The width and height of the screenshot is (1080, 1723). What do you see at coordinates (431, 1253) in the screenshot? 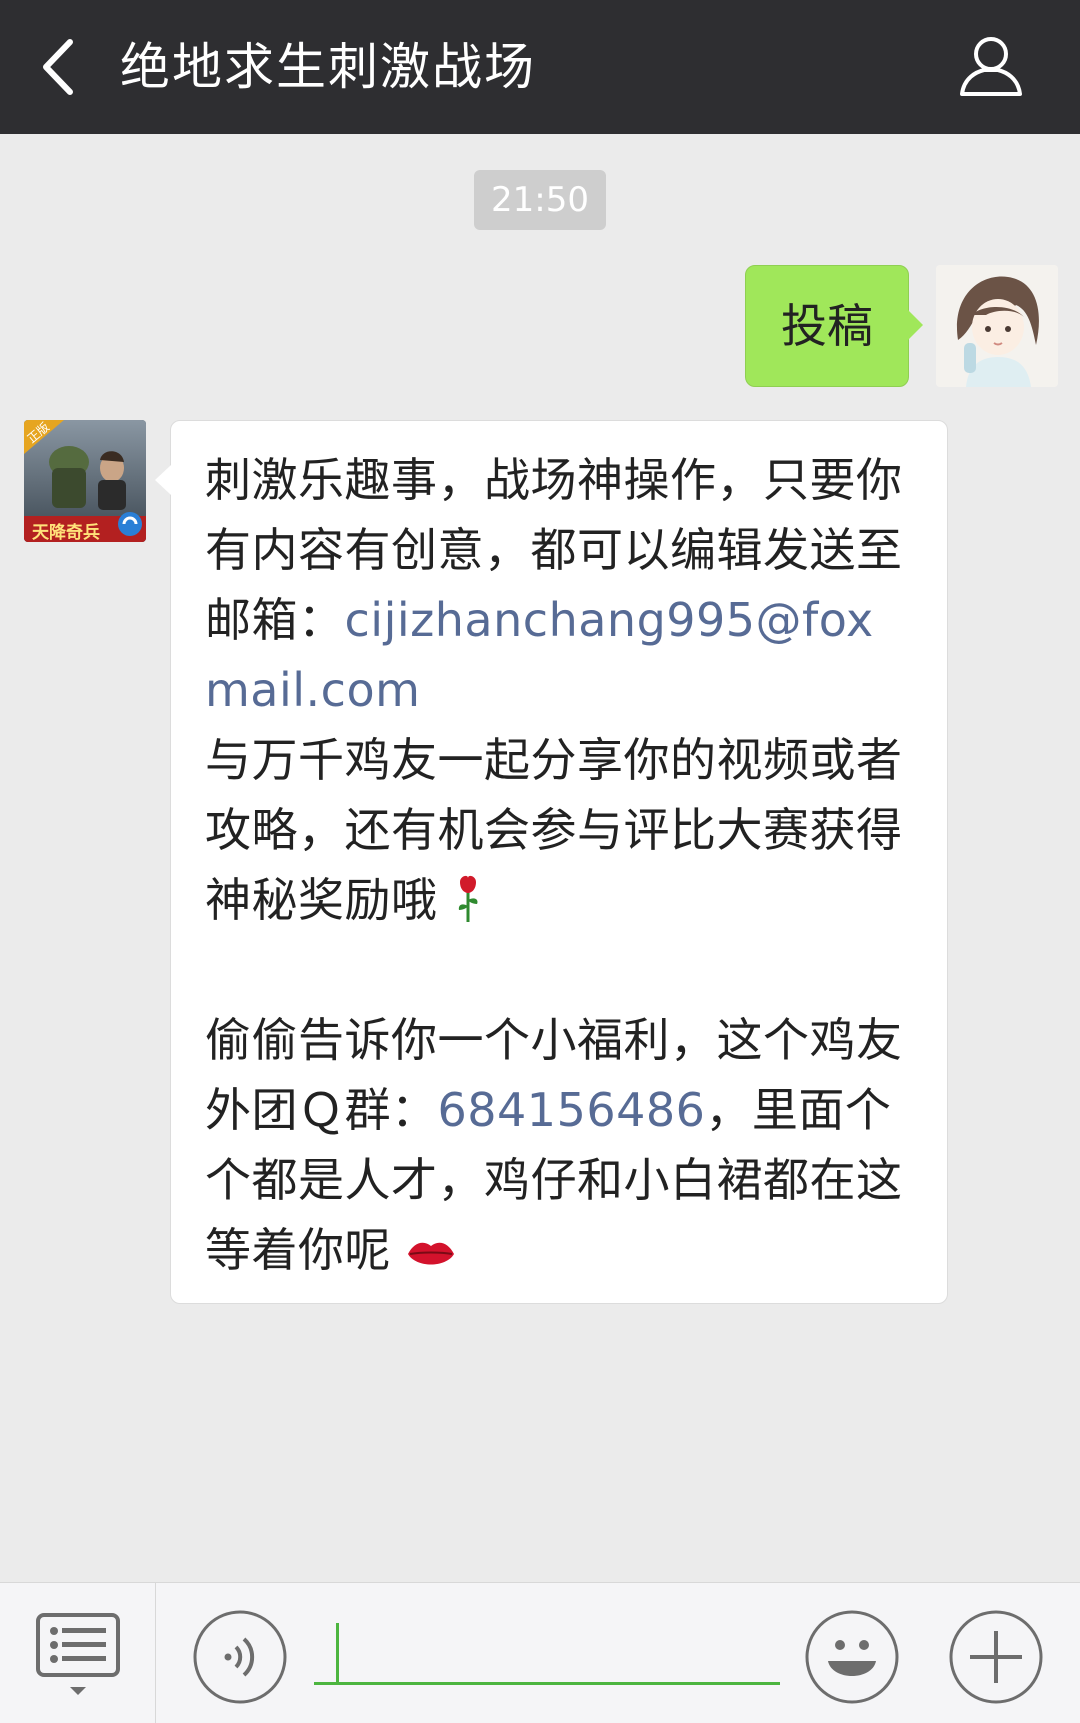
I see `lips-icon` at bounding box center [431, 1253].